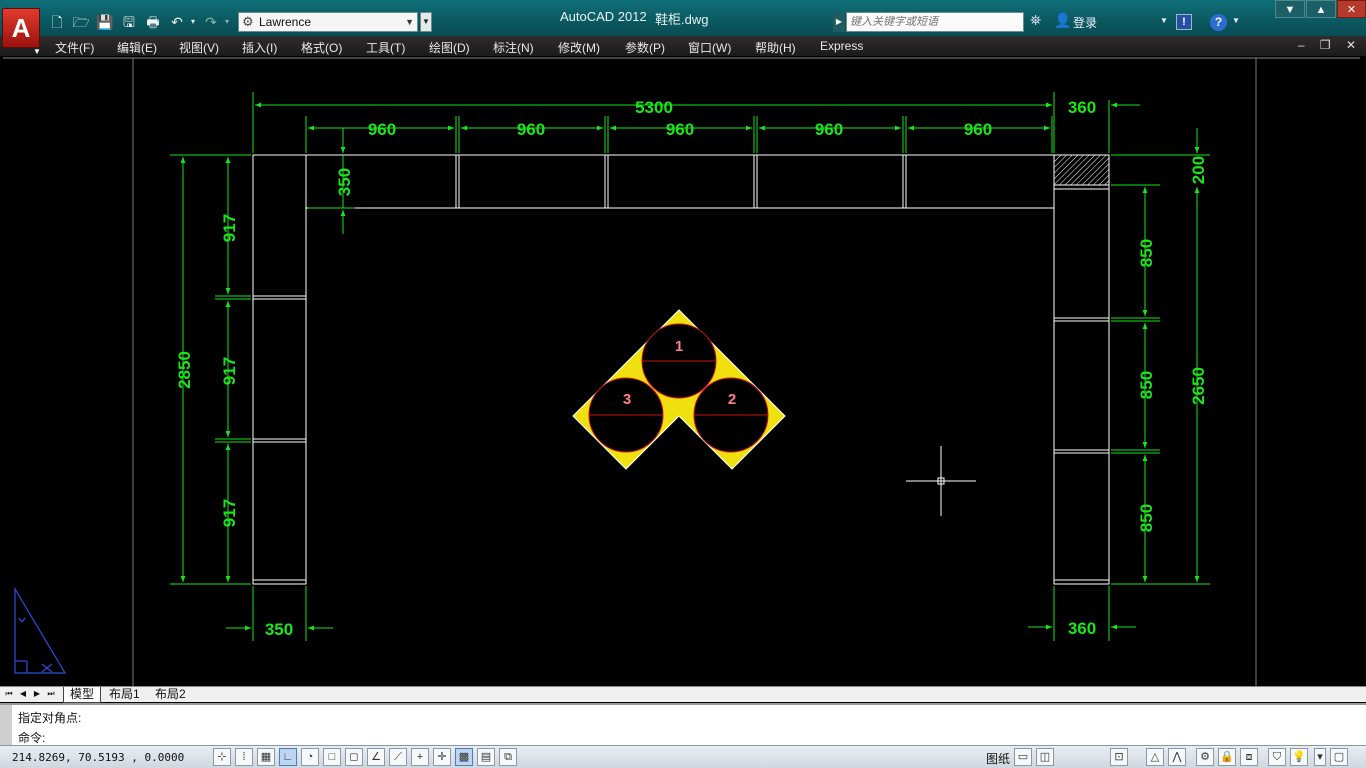 The height and width of the screenshot is (768, 1366). Describe the element at coordinates (321, 47) in the screenshot. I see `menu-format: 格式(O)` at that location.